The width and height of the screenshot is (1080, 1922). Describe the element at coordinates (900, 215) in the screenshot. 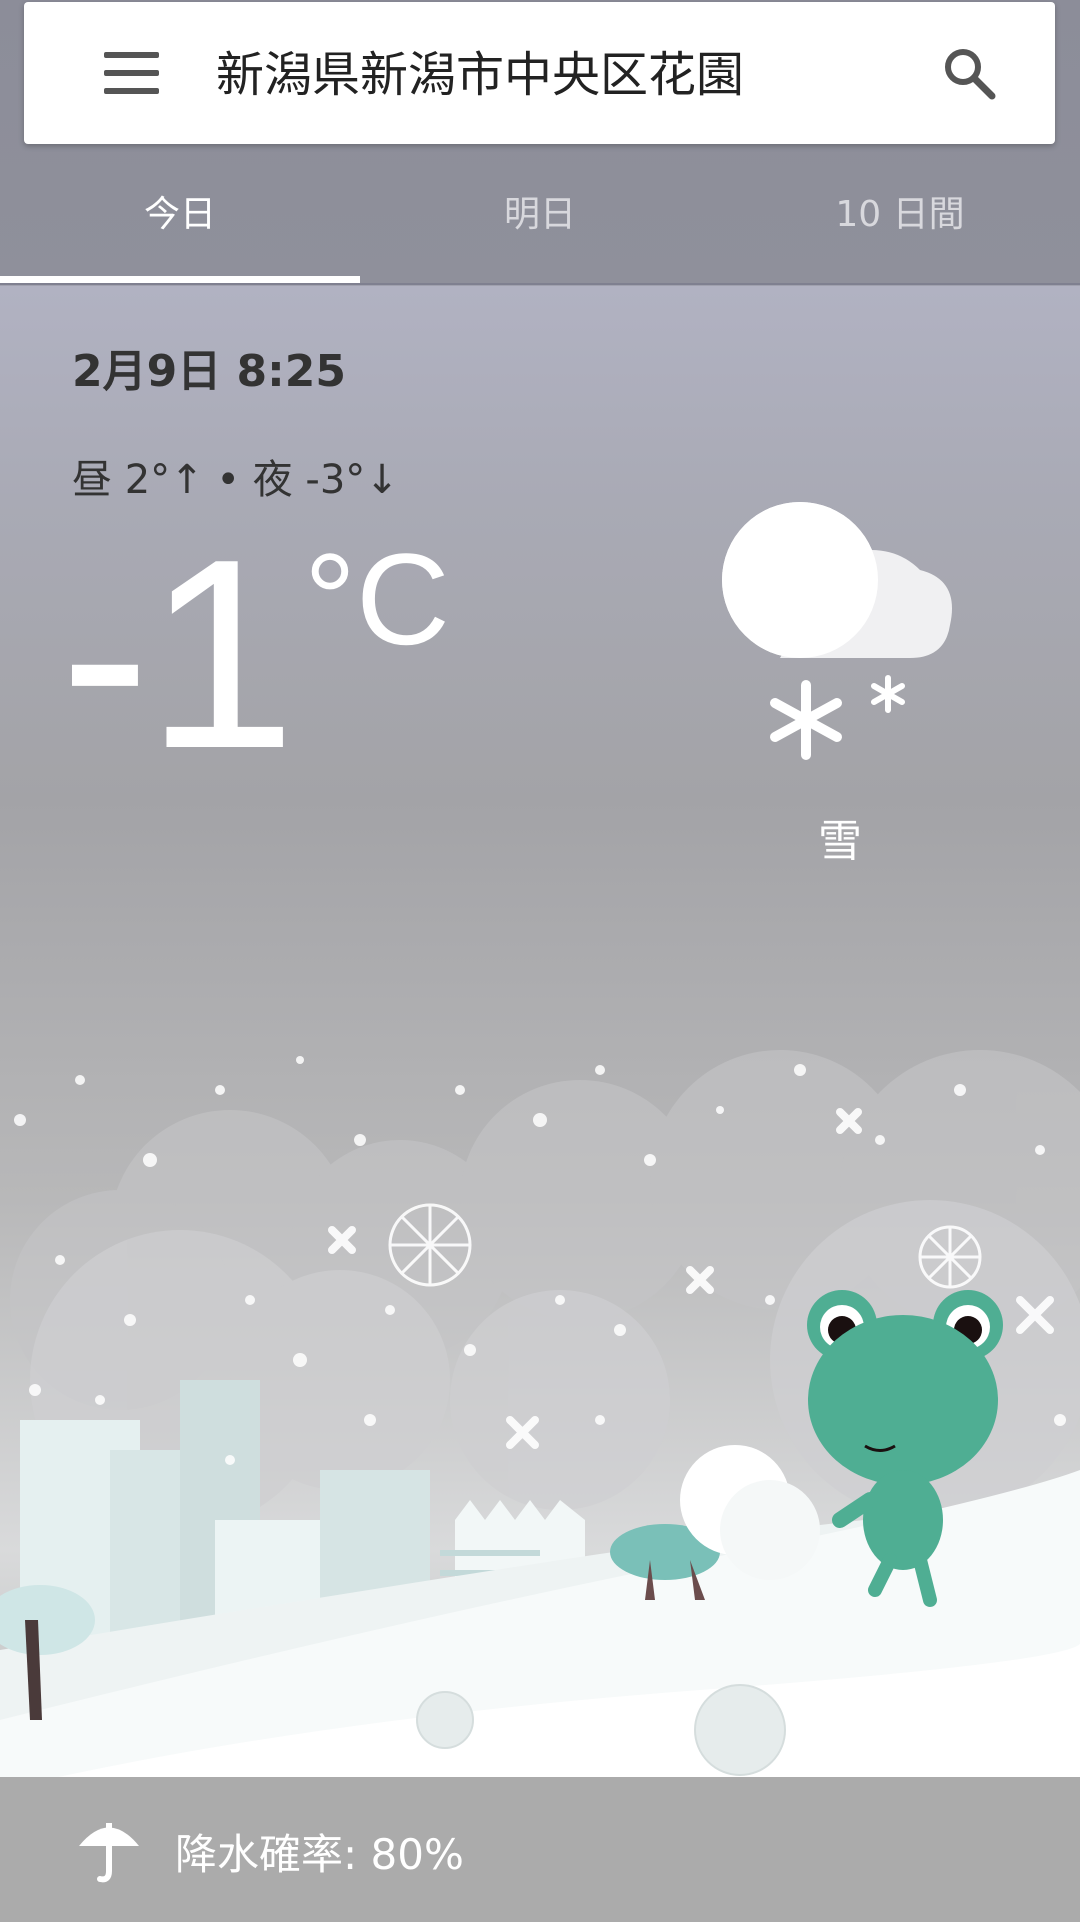

I see `tab-10-days: 10 日間` at that location.